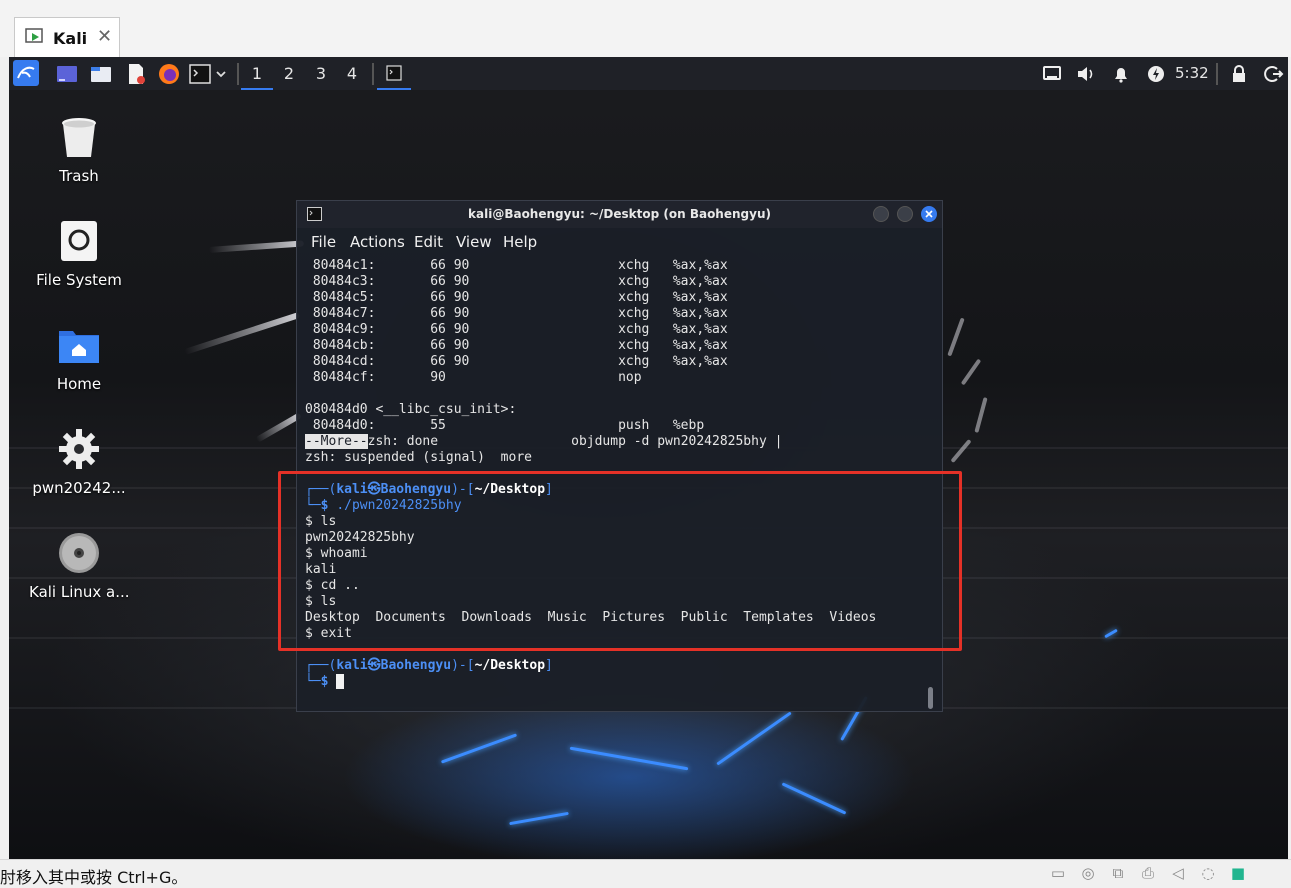 The image size is (1291, 888). I want to click on network-icon: ⧉, so click(1118, 873).